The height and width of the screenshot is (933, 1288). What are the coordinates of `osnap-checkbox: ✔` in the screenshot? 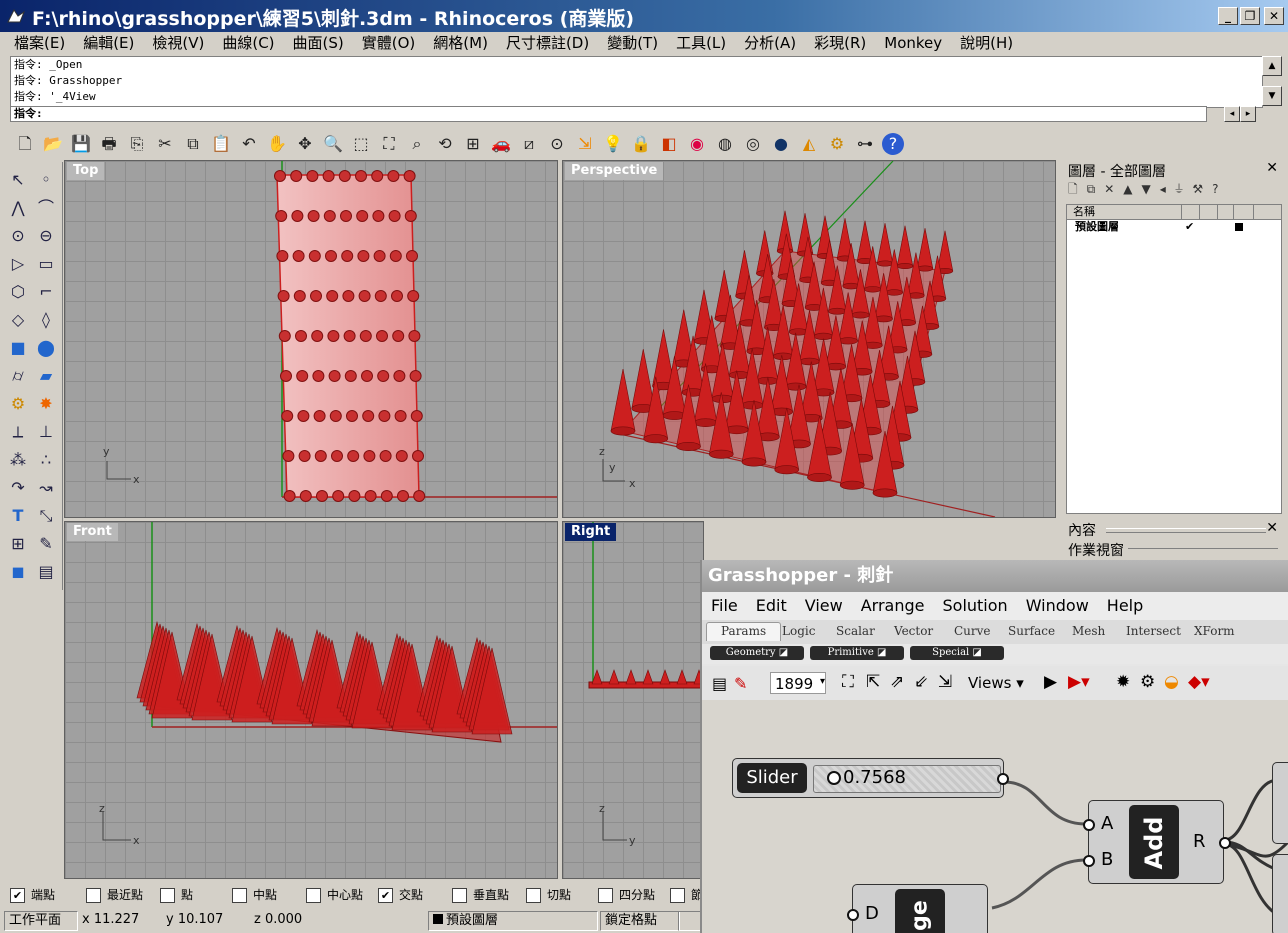 It's located at (17, 895).